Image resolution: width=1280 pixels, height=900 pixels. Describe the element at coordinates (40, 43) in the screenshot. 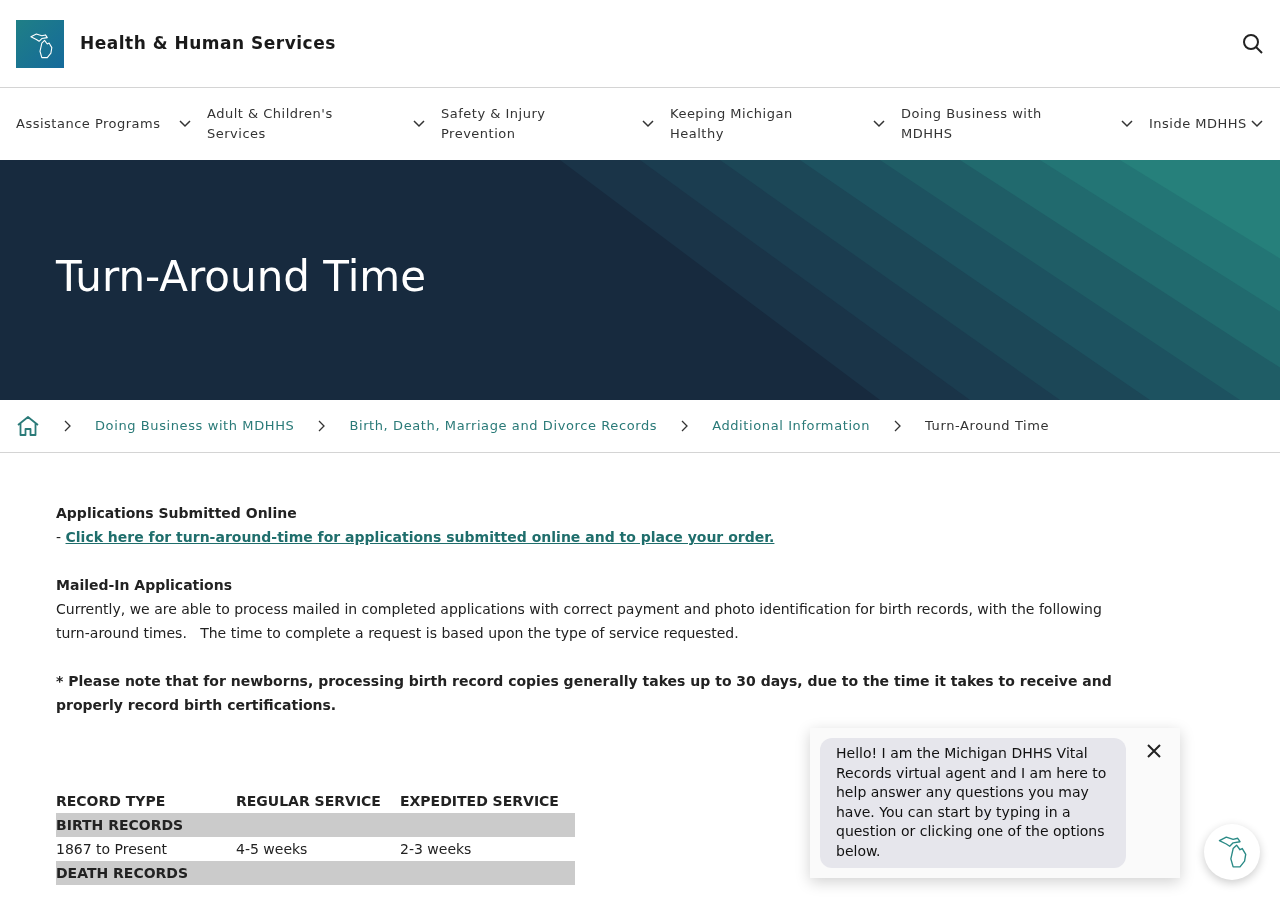

I see `logo` at that location.